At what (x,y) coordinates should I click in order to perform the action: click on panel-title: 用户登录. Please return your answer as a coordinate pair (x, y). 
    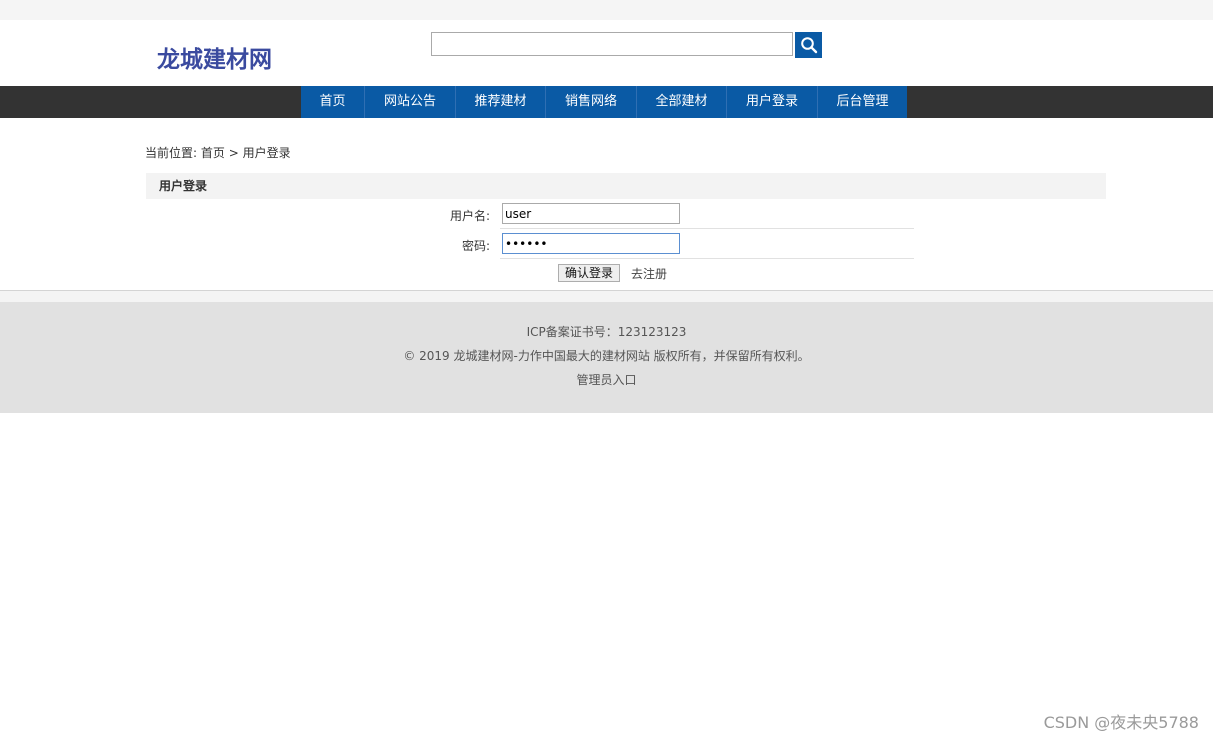
    Looking at the image, I should click on (626, 186).